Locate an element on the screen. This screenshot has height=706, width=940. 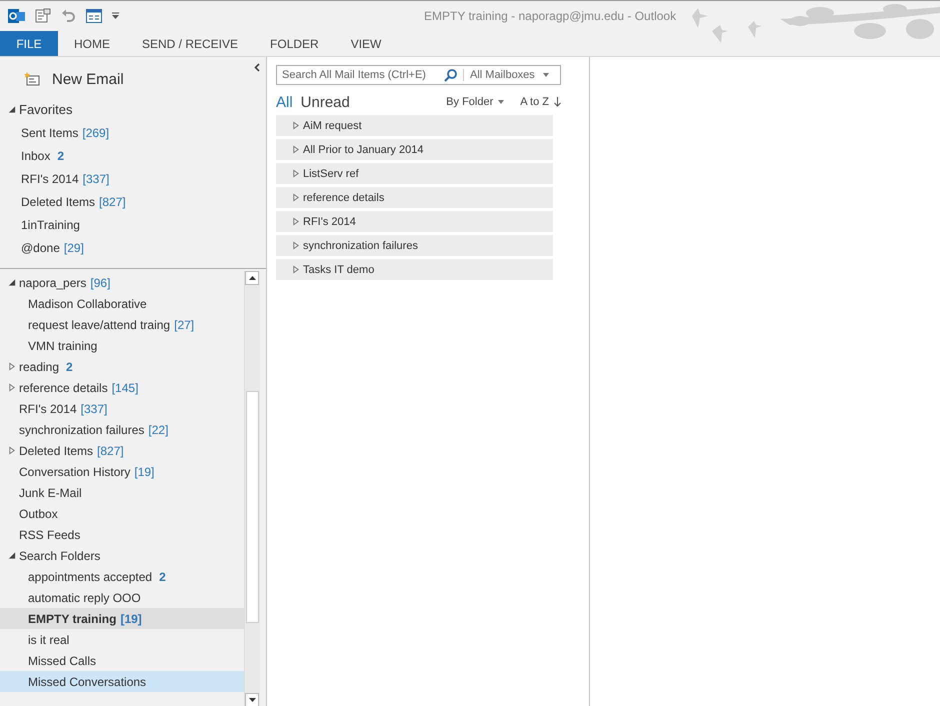
folder-item: Madison Collaborative is located at coordinates (122, 303).